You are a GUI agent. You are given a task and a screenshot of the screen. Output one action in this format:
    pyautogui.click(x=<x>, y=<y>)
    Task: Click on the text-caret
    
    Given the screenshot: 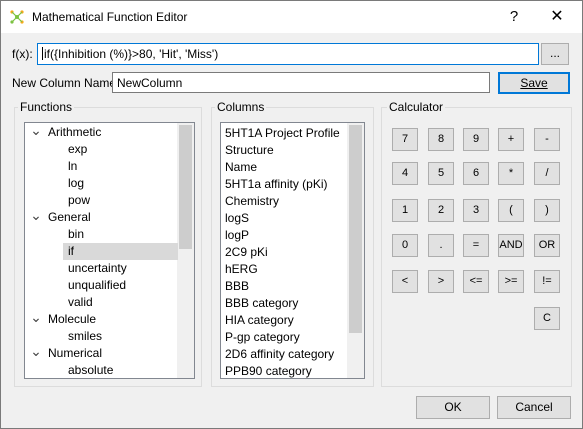 What is the action you would take?
    pyautogui.click(x=42, y=53)
    